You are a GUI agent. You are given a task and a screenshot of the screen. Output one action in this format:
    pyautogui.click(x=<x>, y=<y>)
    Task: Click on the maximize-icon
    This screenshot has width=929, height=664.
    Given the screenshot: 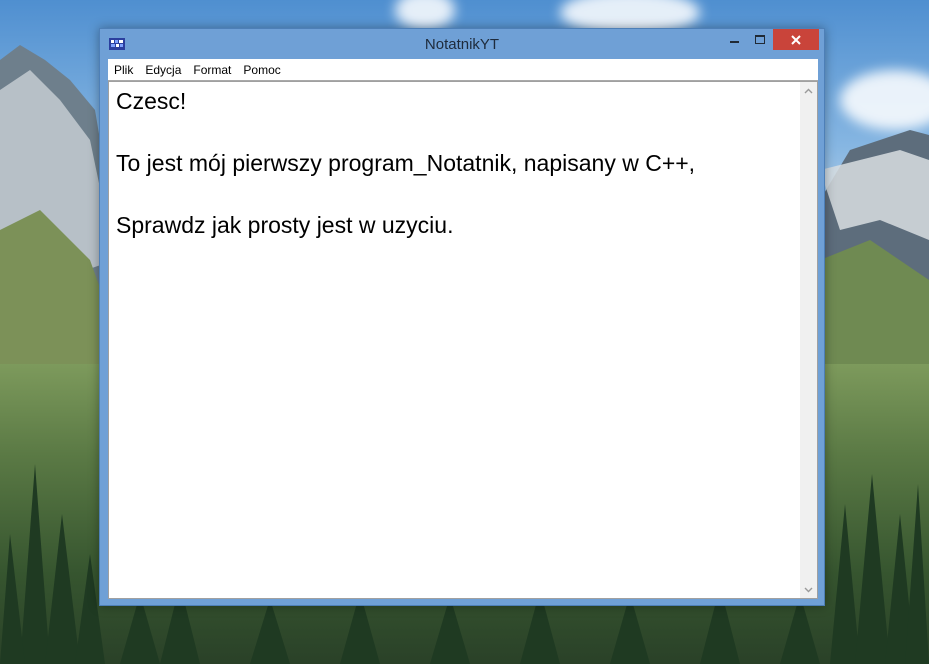 What is the action you would take?
    pyautogui.click(x=760, y=39)
    